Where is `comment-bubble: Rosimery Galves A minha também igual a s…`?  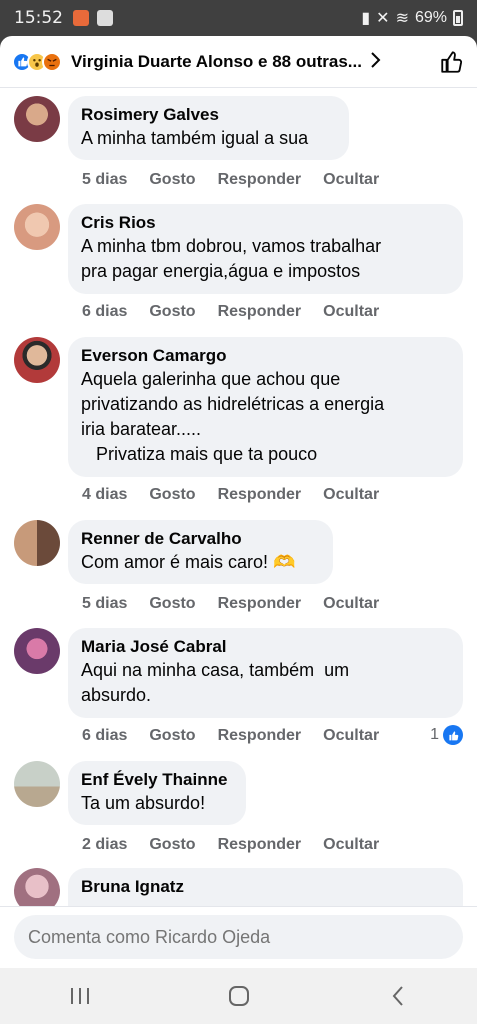 comment-bubble: Rosimery Galves A minha também igual a s… is located at coordinates (208, 128).